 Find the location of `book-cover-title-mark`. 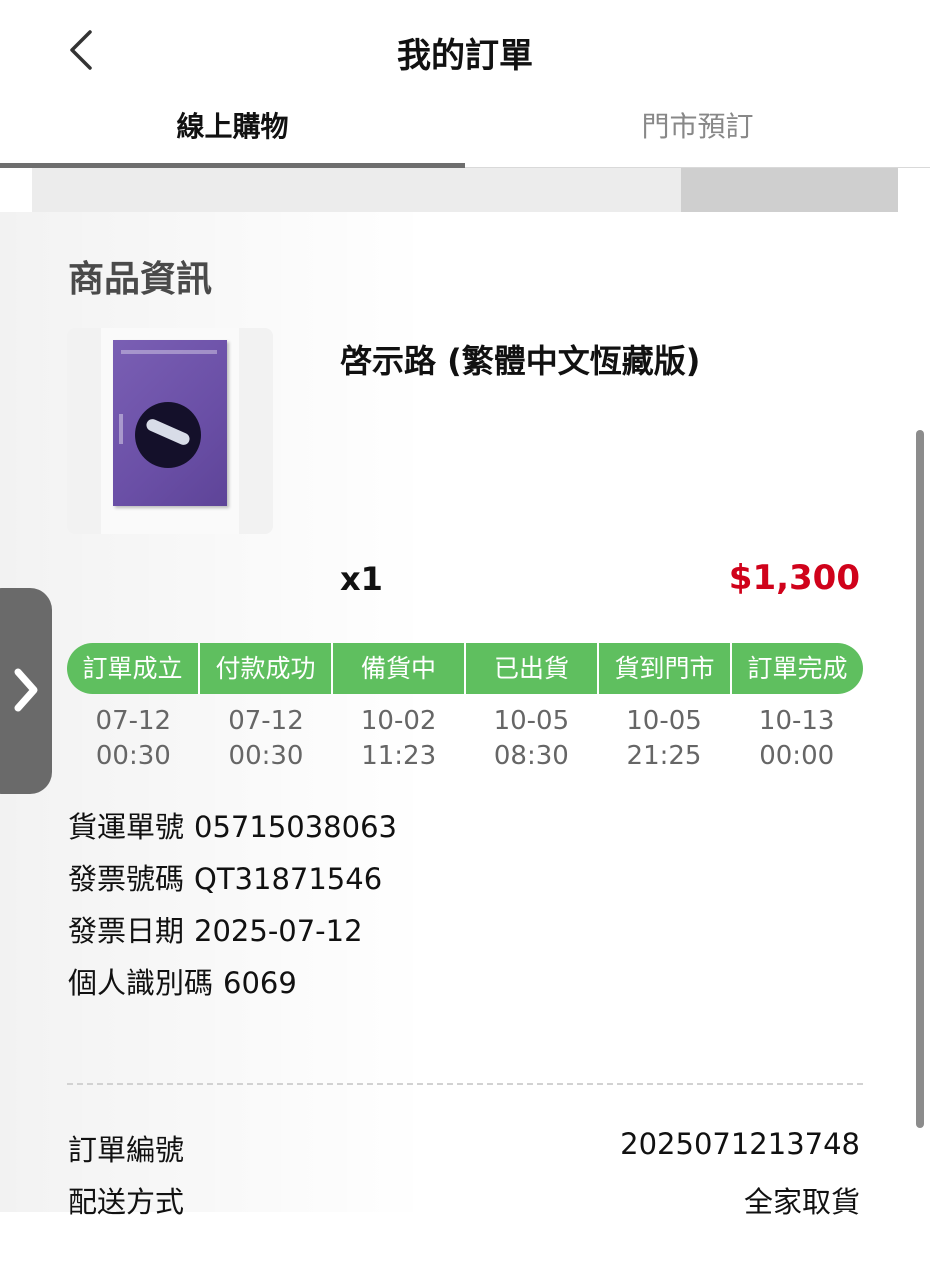

book-cover-title-mark is located at coordinates (169, 352).